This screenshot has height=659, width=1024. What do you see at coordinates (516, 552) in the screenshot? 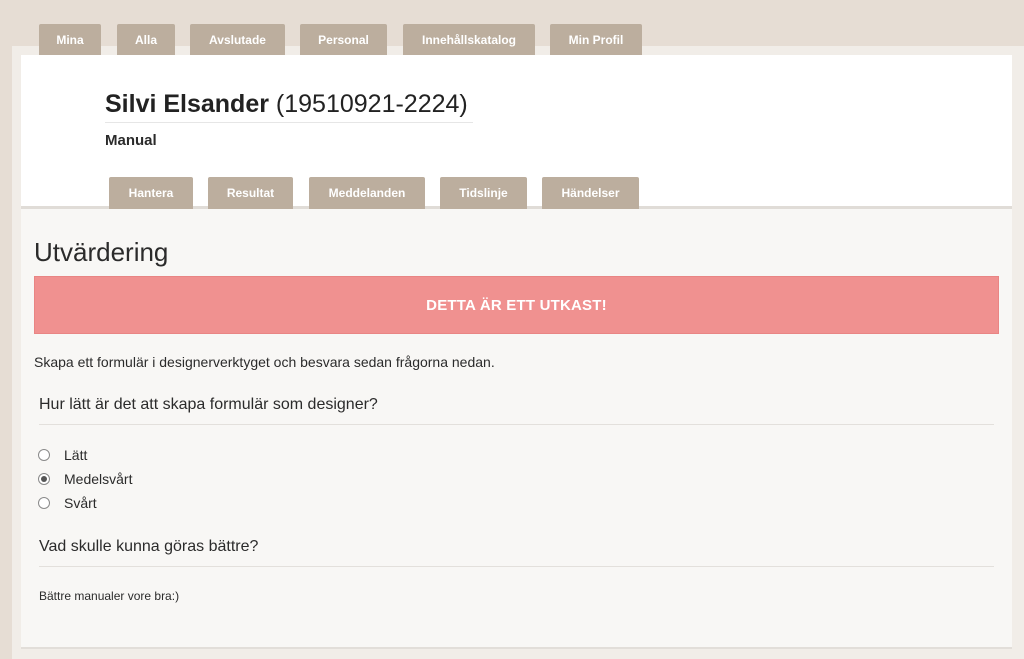
I see `question-2: Vad skulle kunna göras bättre?` at bounding box center [516, 552].